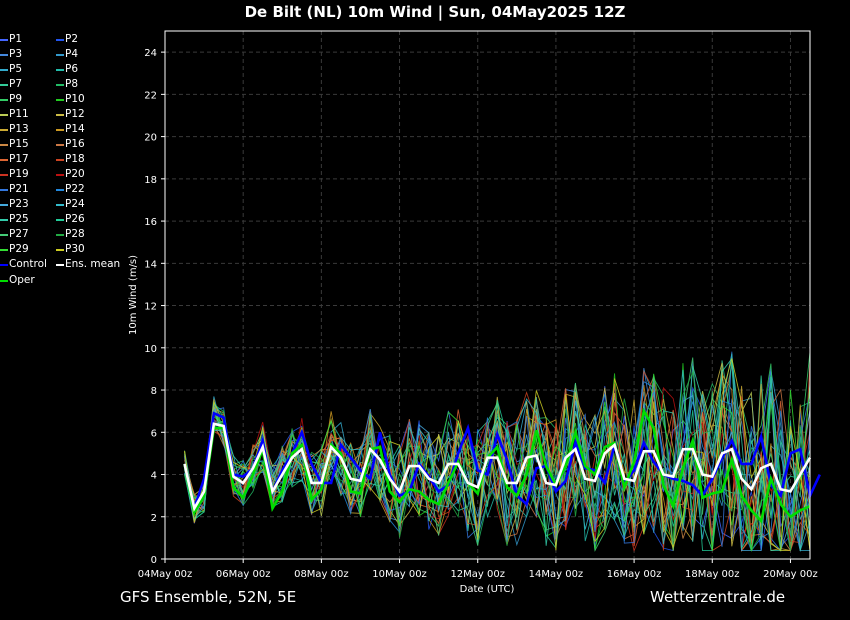  Describe the element at coordinates (154, 518) in the screenshot. I see `y-tick-label: 2` at that location.